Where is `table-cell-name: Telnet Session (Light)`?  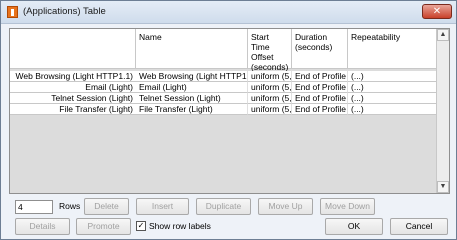
table-cell-name: Telnet Session (Light) is located at coordinates (192, 98).